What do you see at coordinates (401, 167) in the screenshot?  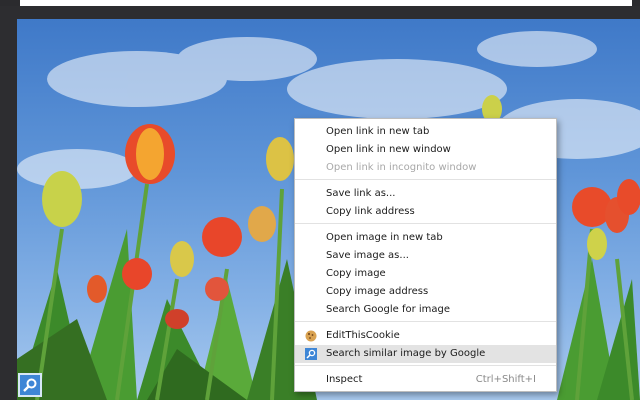 I see `menu-open-link-incognito: Open link in incognito window` at bounding box center [401, 167].